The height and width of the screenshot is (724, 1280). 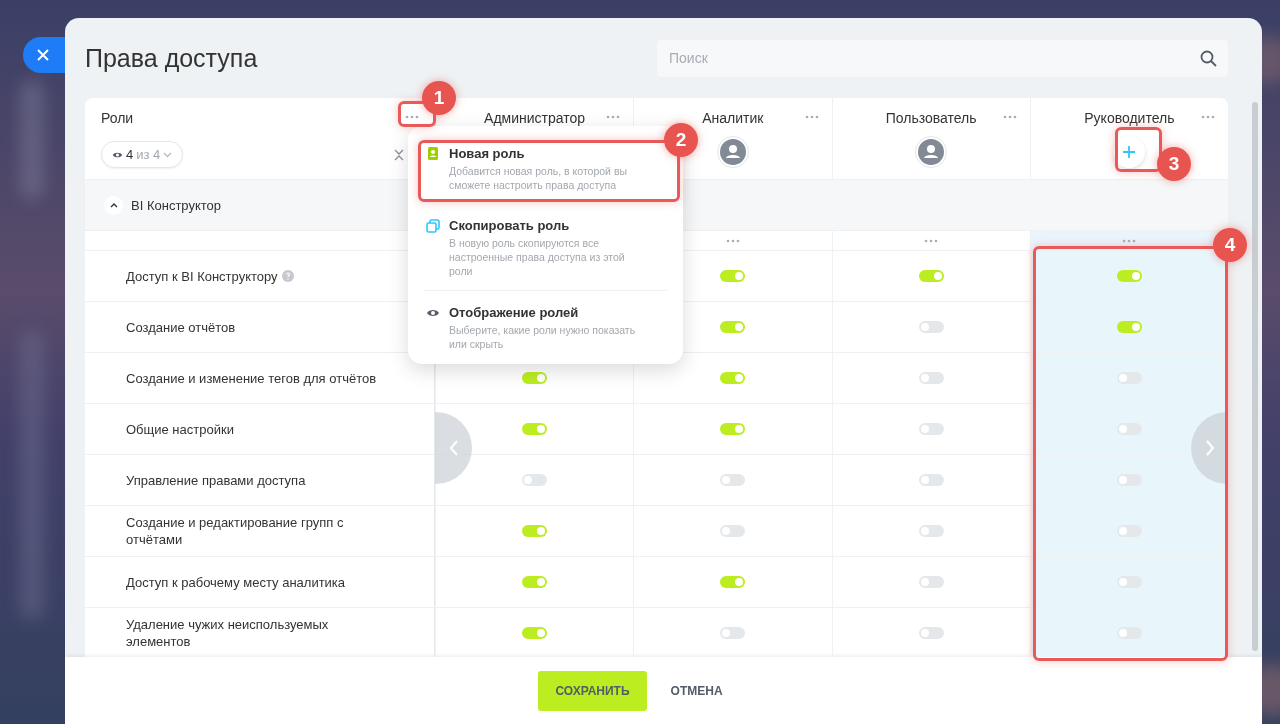 What do you see at coordinates (592, 690) in the screenshot?
I see `save-button: СОХРАНИТЬ` at bounding box center [592, 690].